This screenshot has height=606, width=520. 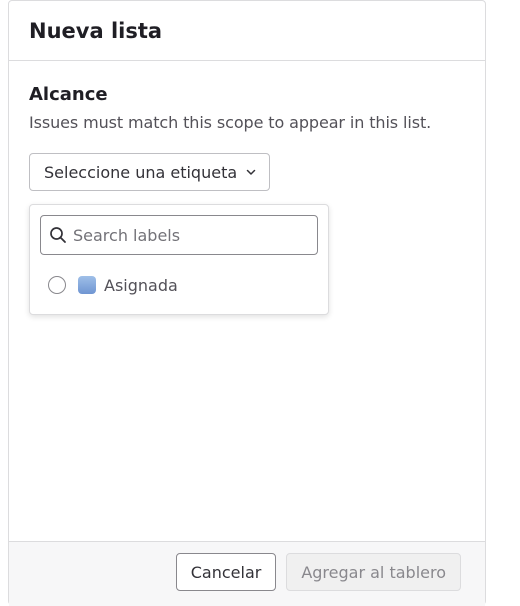 What do you see at coordinates (247, 31) in the screenshot?
I see `panel-header: Nueva lista` at bounding box center [247, 31].